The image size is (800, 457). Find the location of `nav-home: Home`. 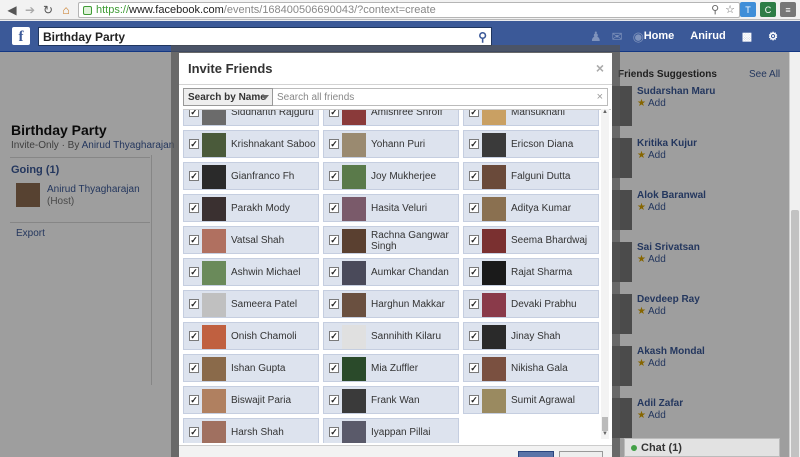

nav-home: Home is located at coordinates (659, 36).